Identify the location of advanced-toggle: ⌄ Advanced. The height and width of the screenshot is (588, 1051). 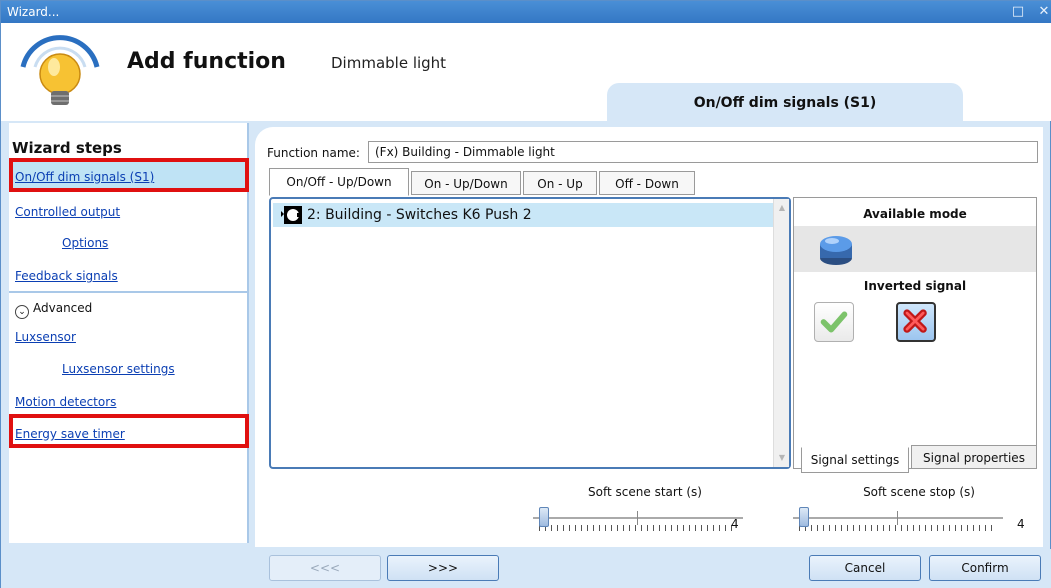
(128, 306).